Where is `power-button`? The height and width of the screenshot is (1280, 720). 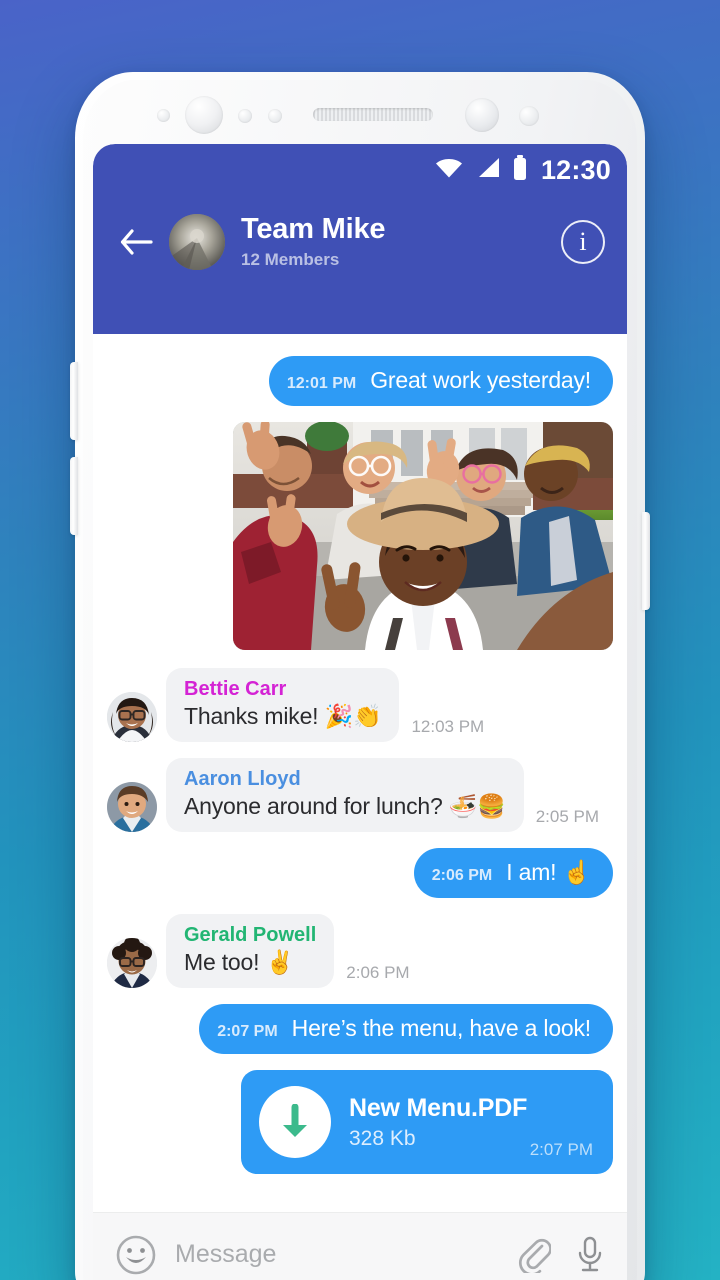 power-button is located at coordinates (646, 561).